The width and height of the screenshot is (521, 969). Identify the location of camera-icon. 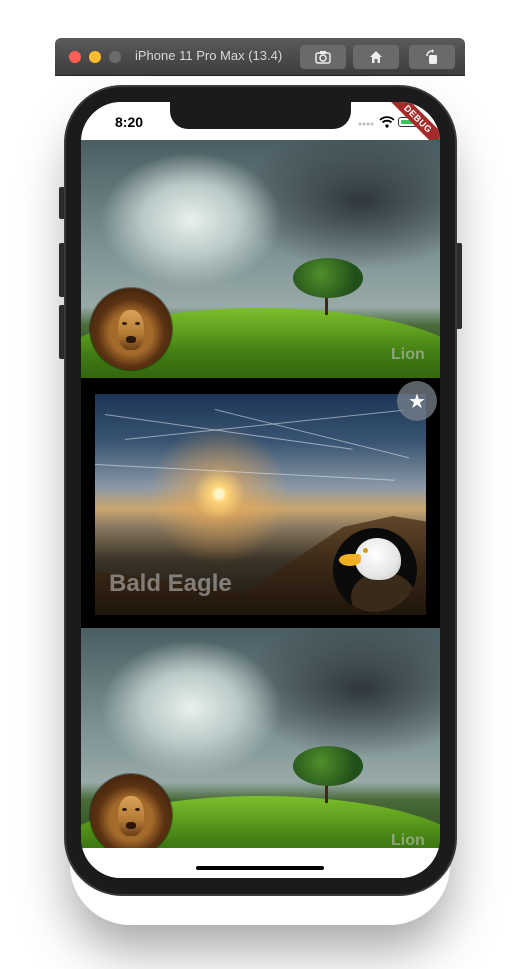
(323, 57).